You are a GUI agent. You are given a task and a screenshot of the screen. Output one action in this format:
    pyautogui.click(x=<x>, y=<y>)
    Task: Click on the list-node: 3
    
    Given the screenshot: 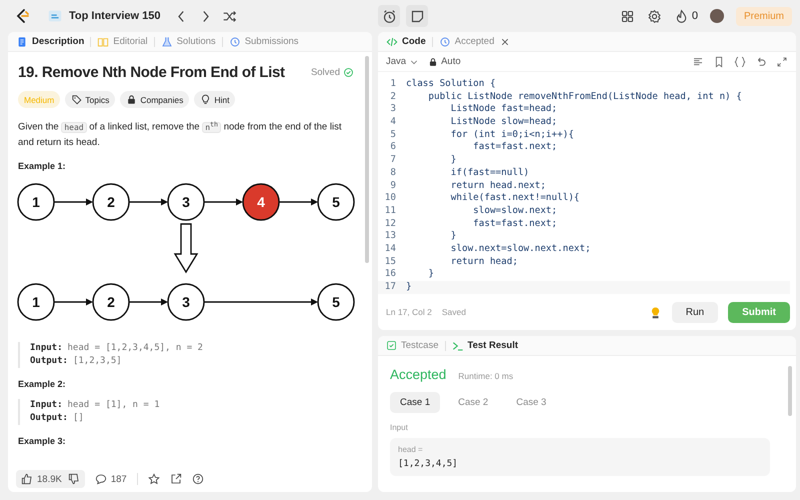 What is the action you would take?
    pyautogui.click(x=186, y=201)
    